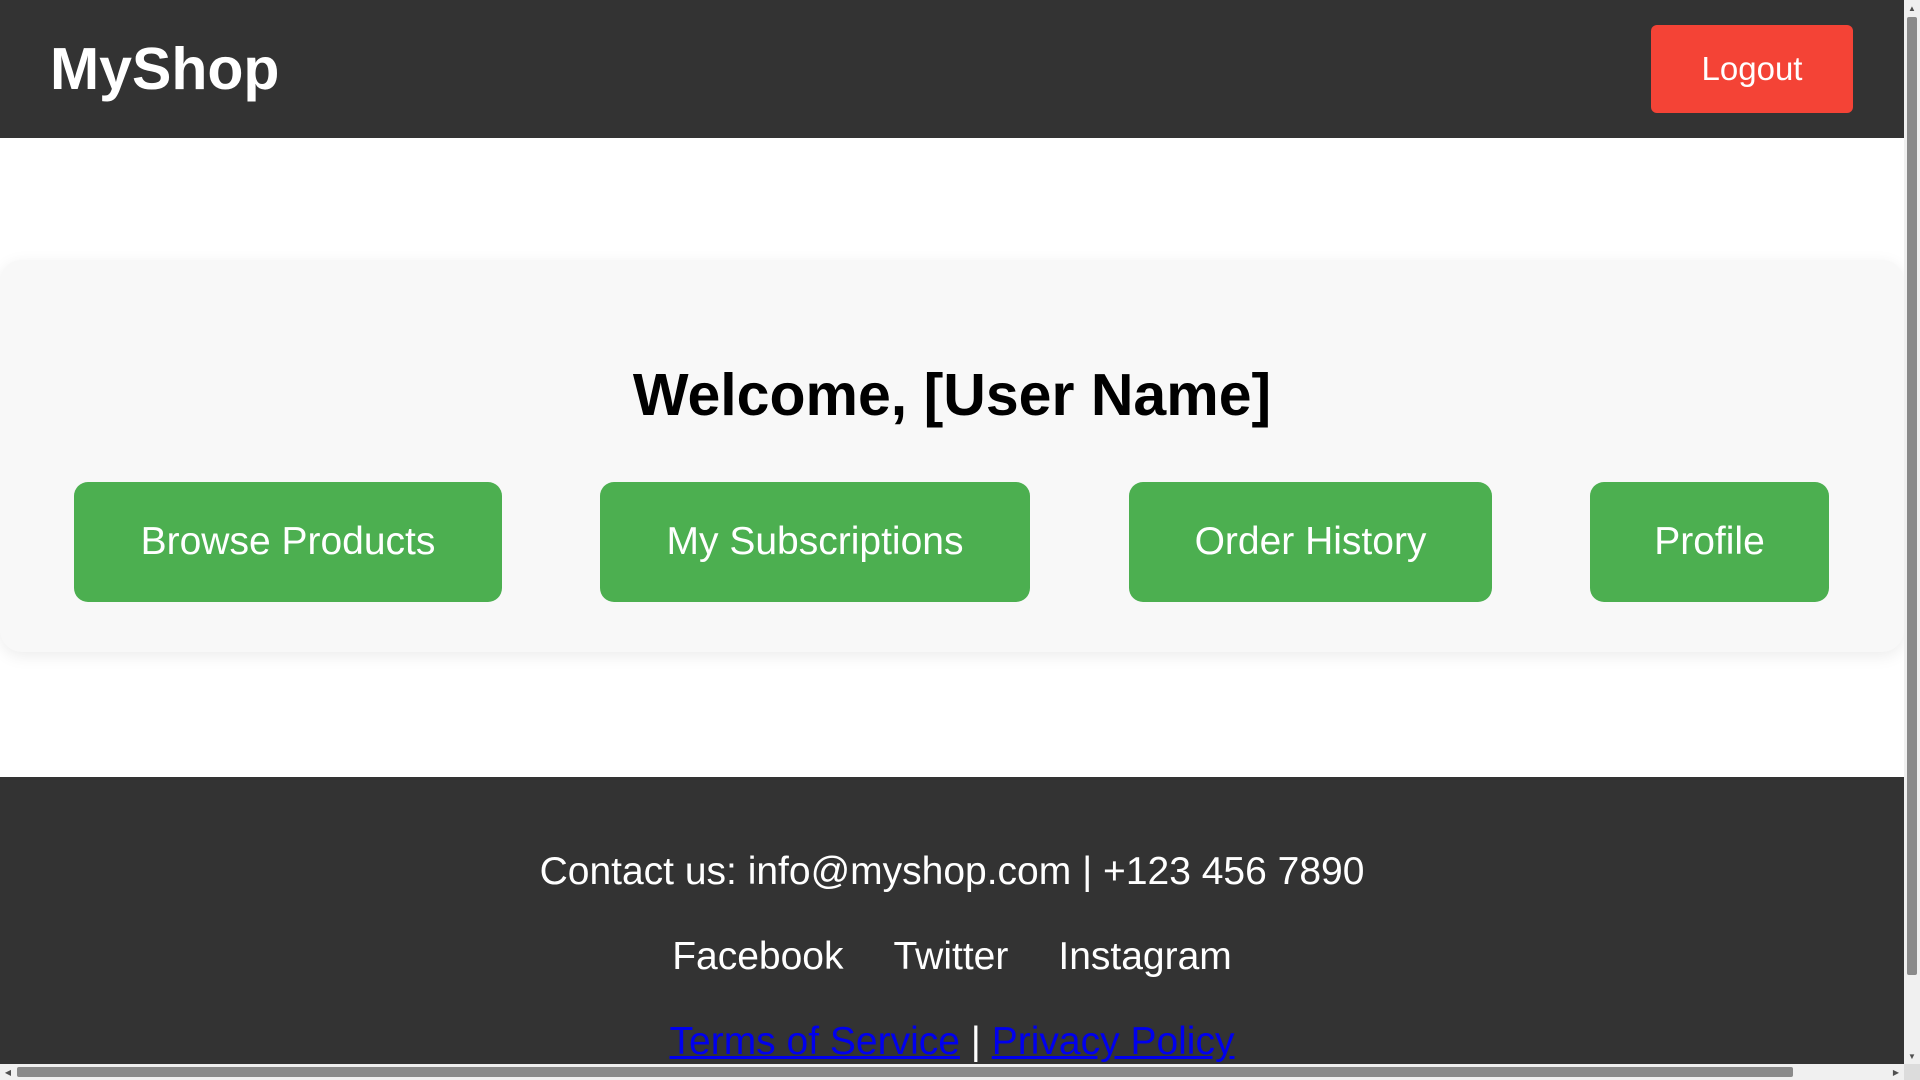  I want to click on order-history-button: Order History, so click(1310, 542).